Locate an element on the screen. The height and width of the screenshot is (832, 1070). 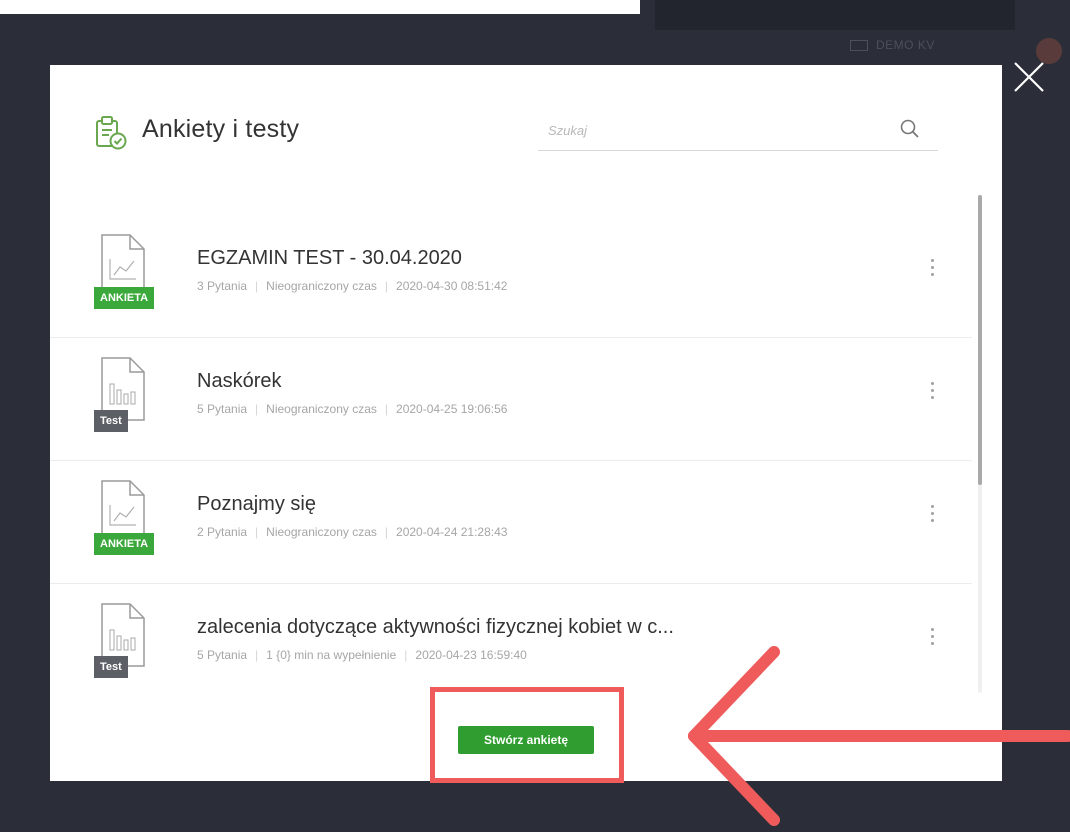
background-panel is located at coordinates (320, 7).